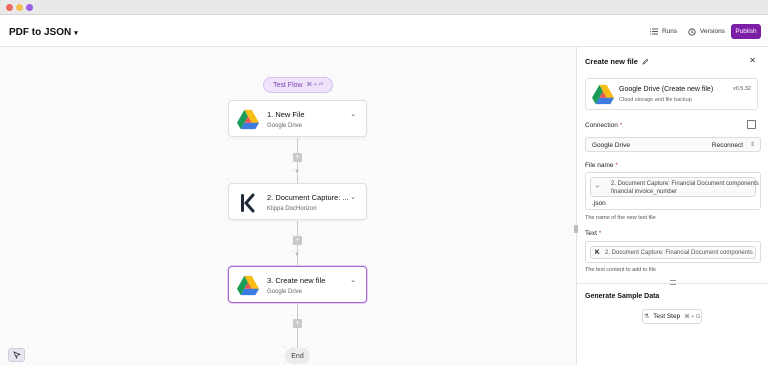 The height and width of the screenshot is (365, 768). I want to click on panel-header: Create new file, so click(617, 61).